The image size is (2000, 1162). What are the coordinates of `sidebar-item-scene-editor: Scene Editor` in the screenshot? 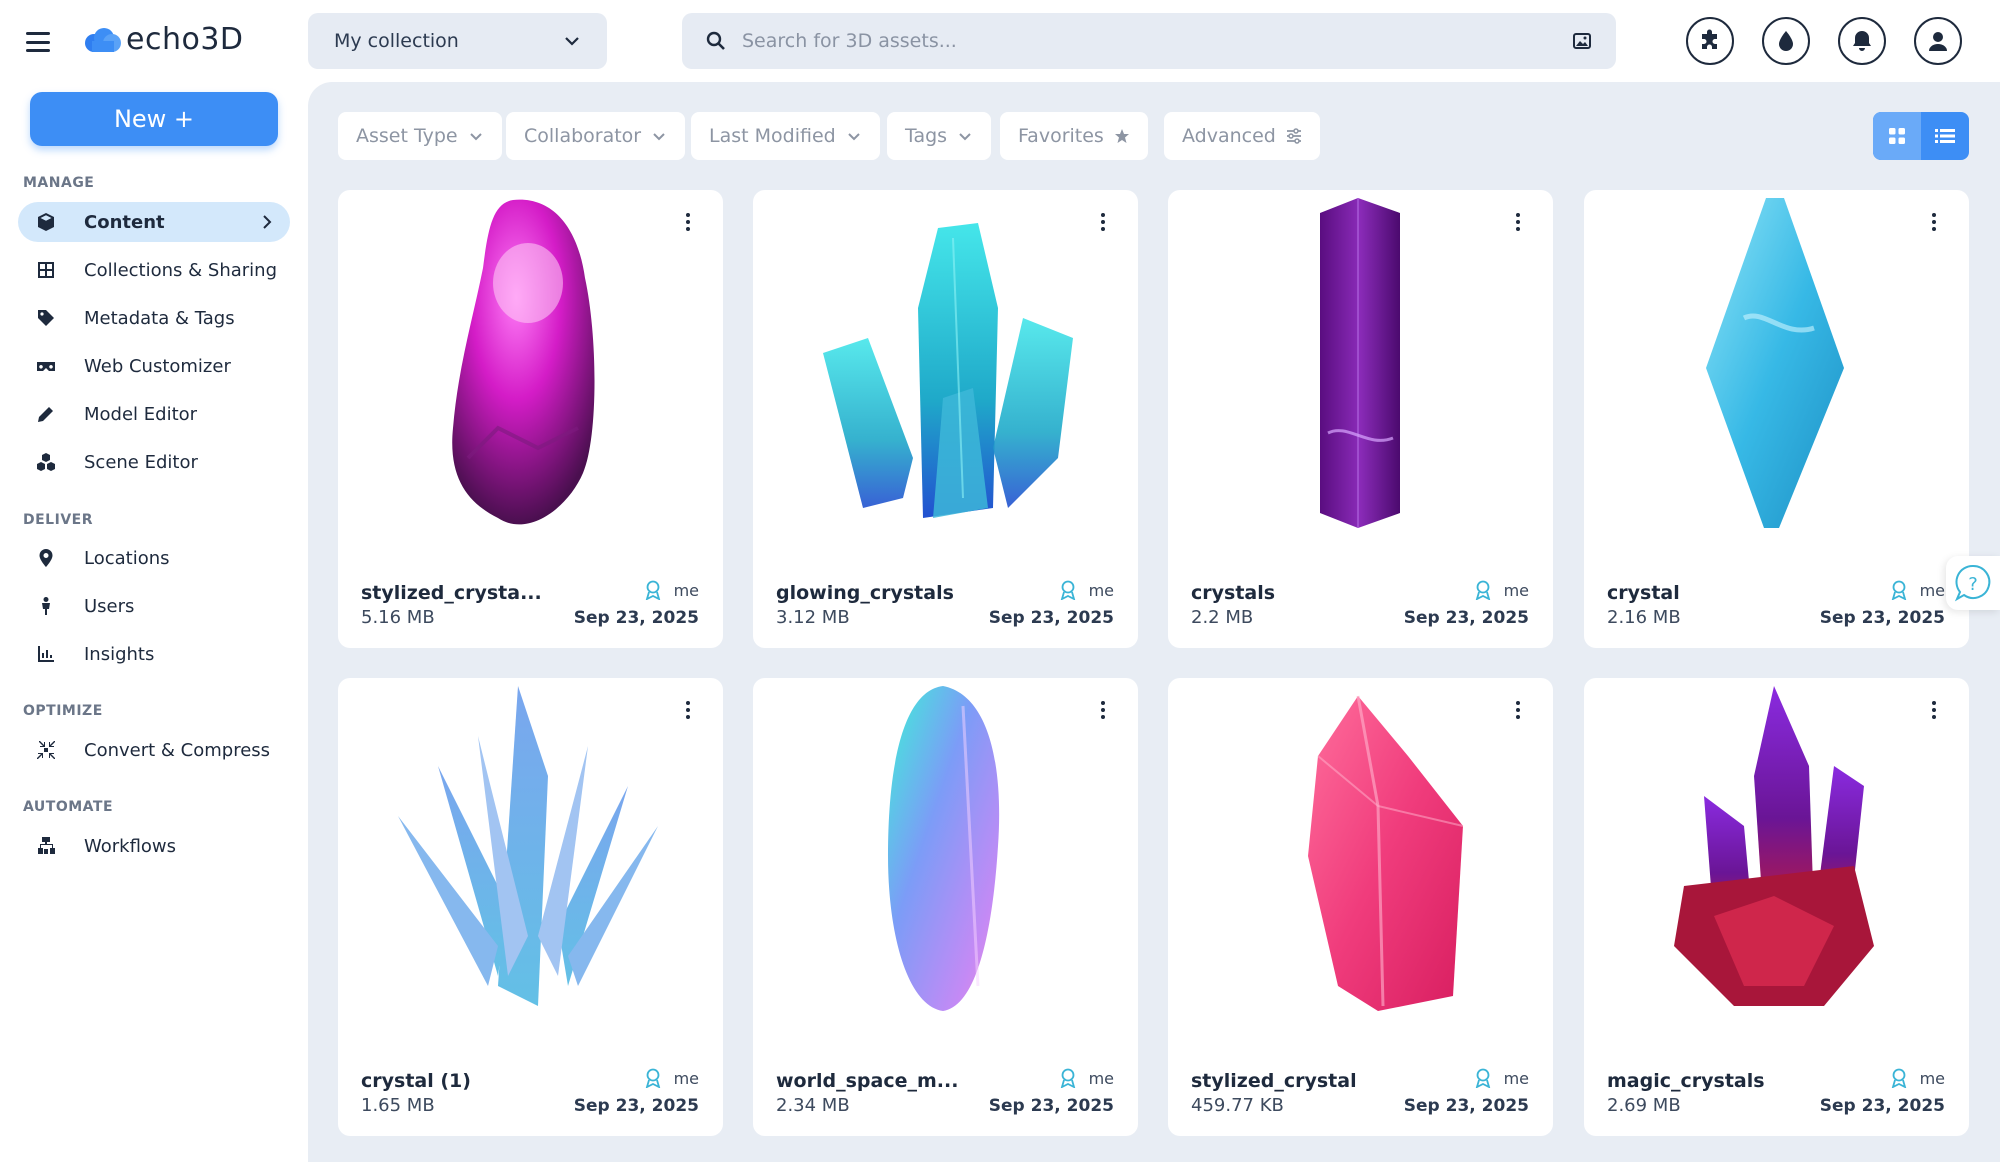 It's located at (154, 462).